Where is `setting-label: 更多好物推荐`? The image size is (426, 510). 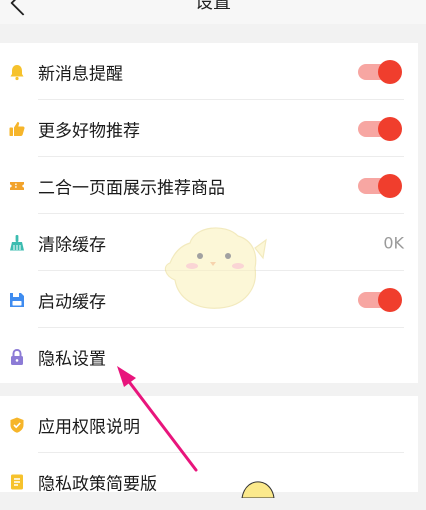
setting-label: 更多好物推荐 is located at coordinates (89, 131).